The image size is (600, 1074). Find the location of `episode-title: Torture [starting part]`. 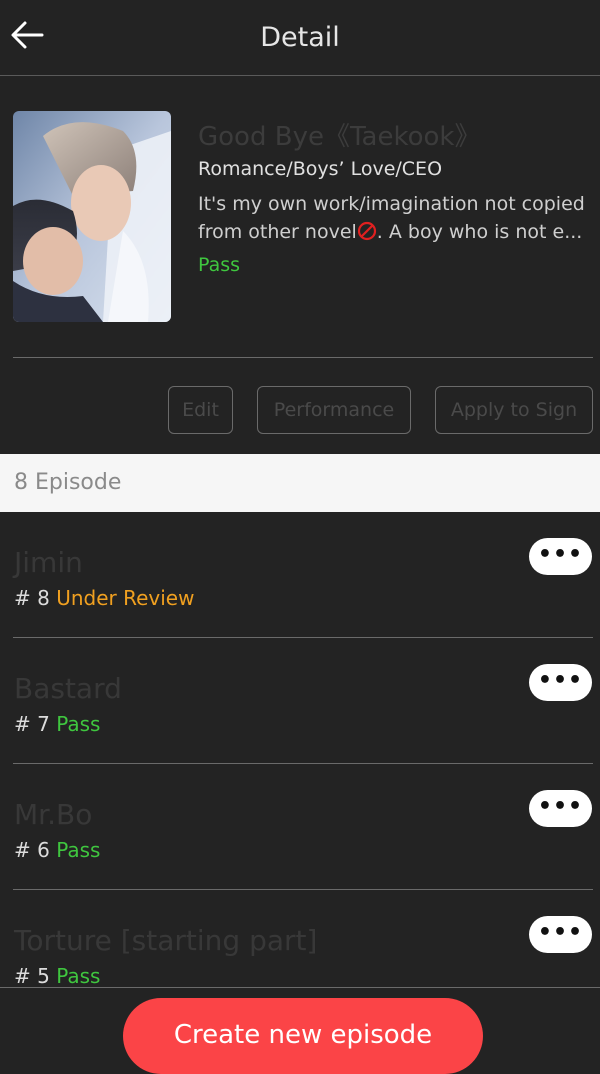

episode-title: Torture [starting part] is located at coordinates (166, 940).